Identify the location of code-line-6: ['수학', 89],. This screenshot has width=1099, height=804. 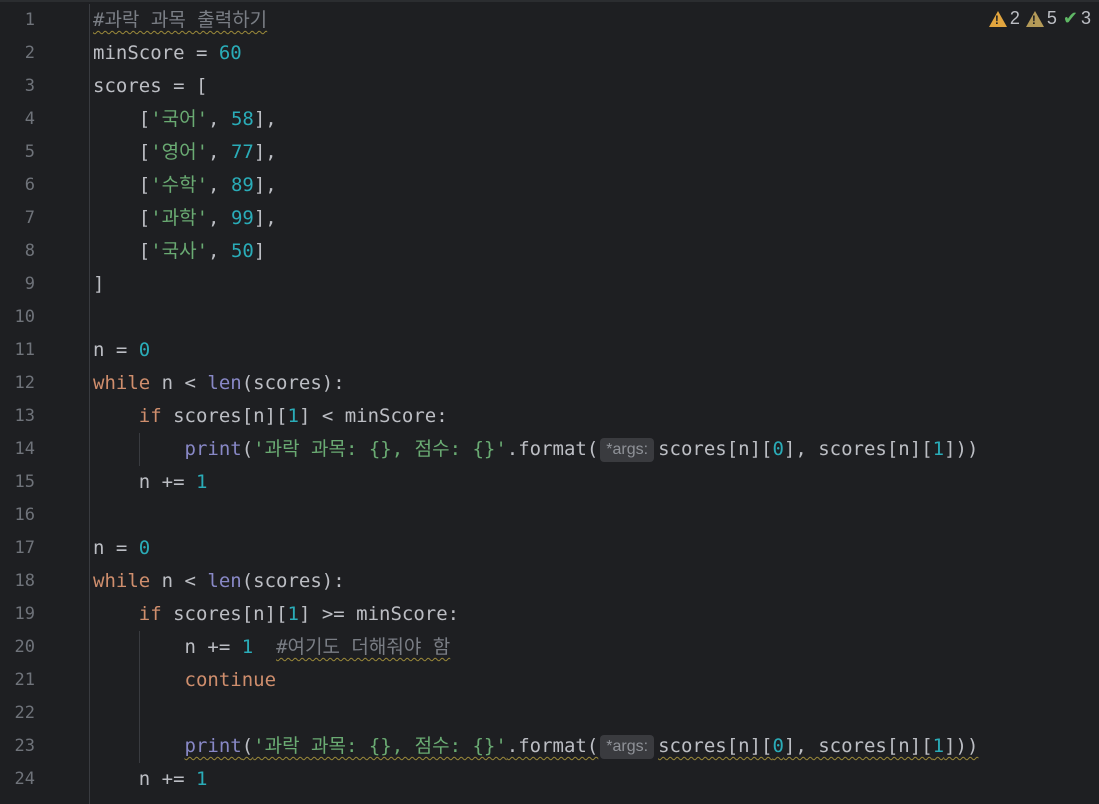
(593, 185).